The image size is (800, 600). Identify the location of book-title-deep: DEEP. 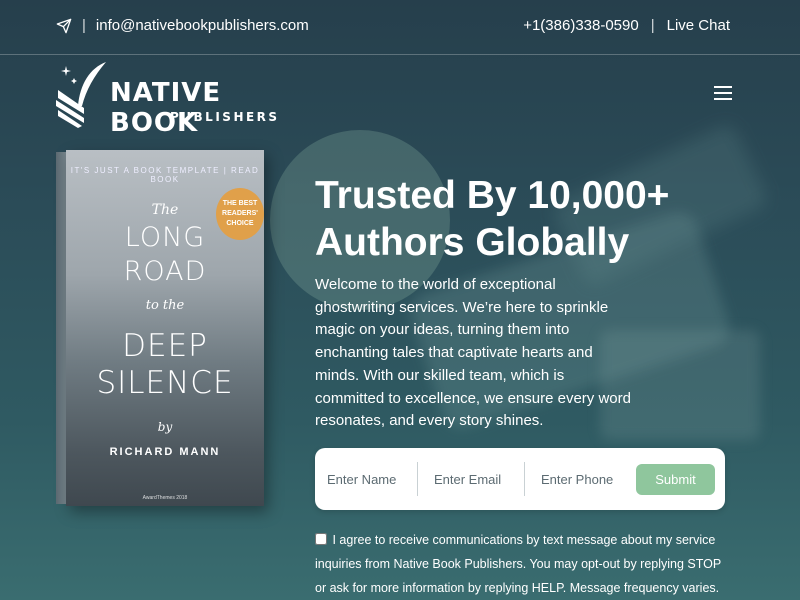
(165, 346).